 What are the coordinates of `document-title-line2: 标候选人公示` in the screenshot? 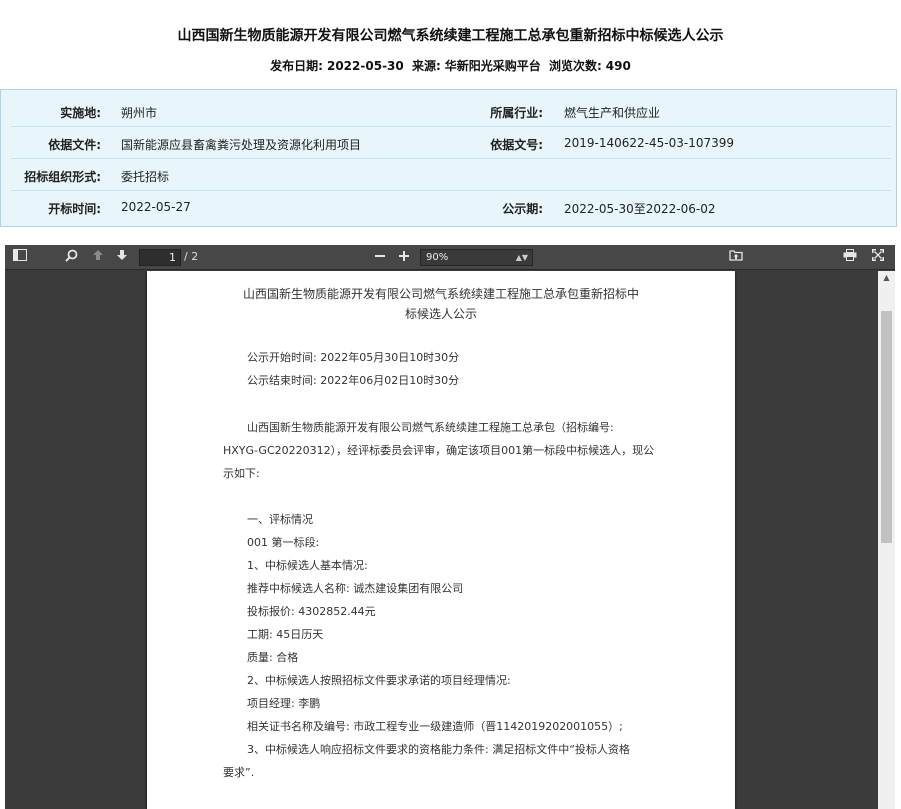 It's located at (440, 314).